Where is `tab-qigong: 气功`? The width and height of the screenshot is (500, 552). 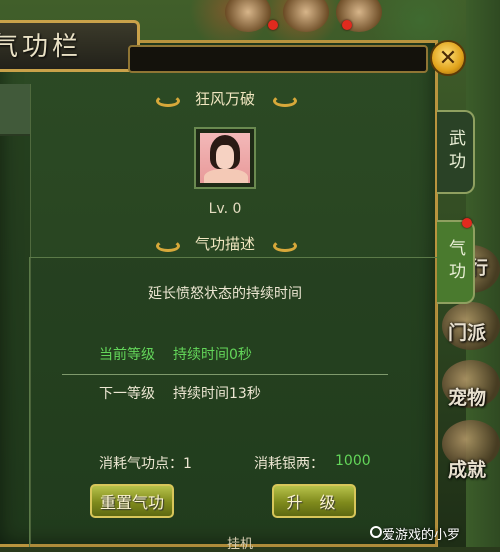
tab-qigong: 气功 is located at coordinates (456, 262).